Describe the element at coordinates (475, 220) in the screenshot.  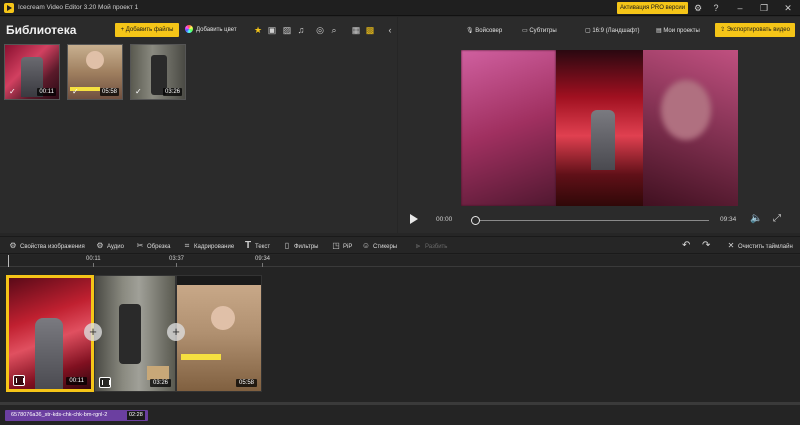
I see `seek-handle` at that location.